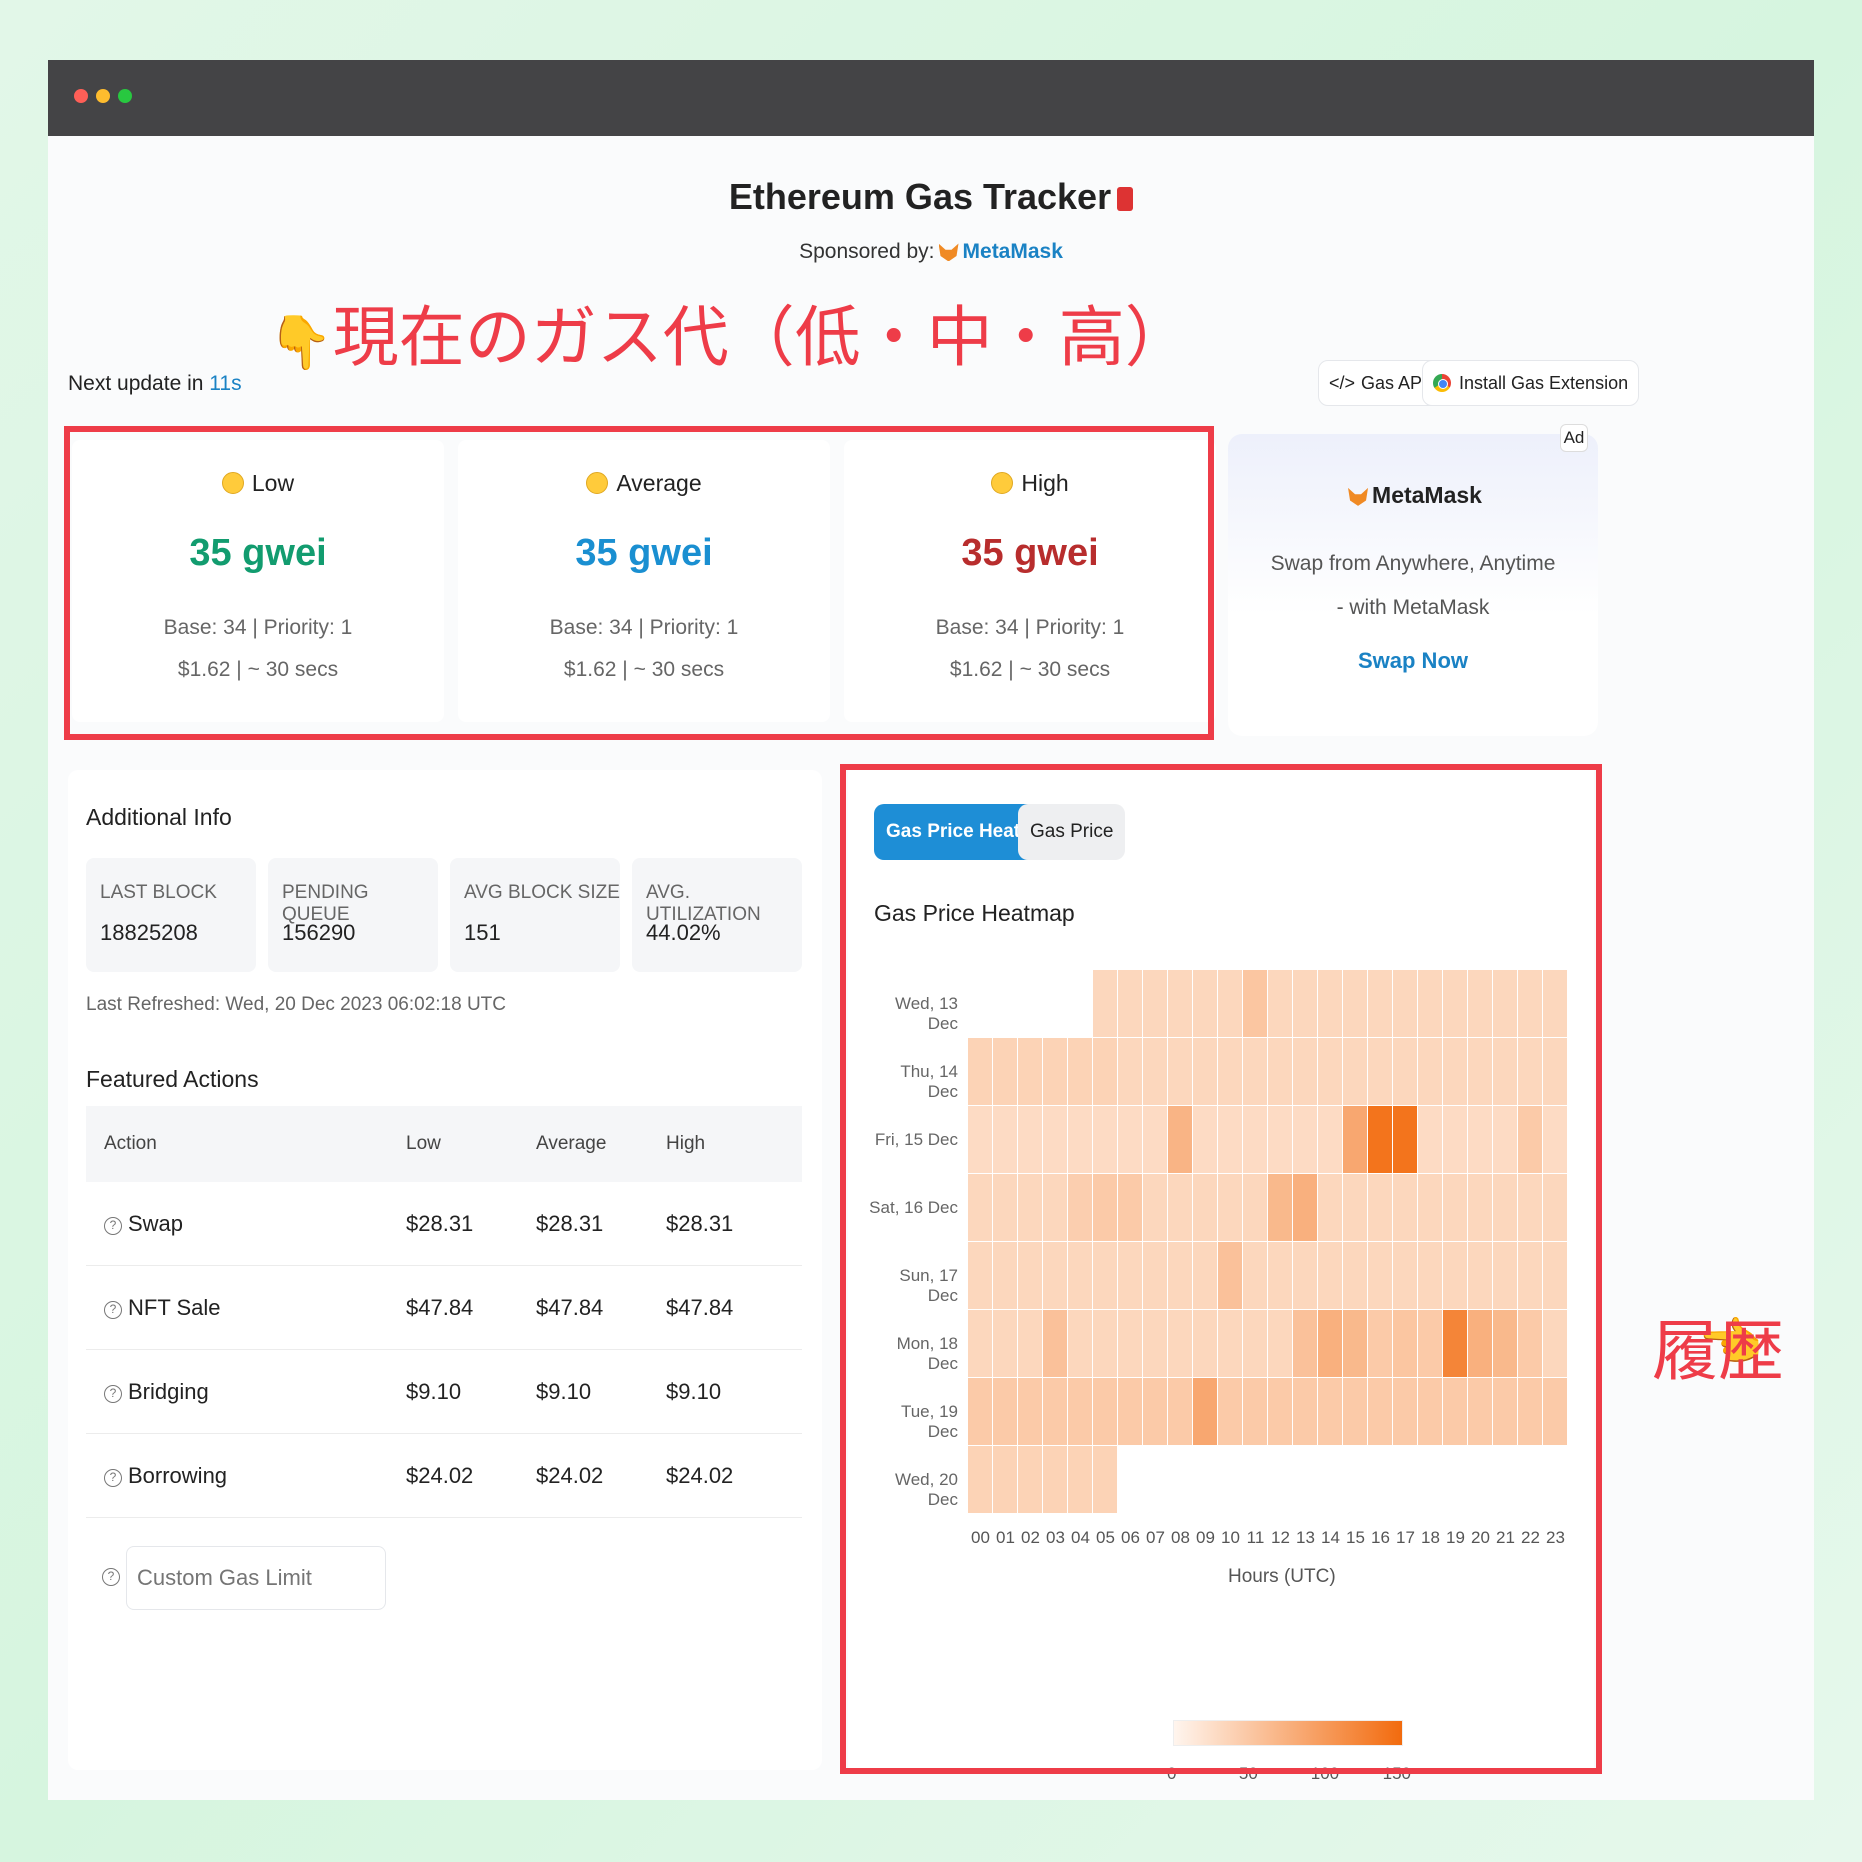 The height and width of the screenshot is (1862, 1862). What do you see at coordinates (694, 1391) in the screenshot?
I see `action-high: $9.10` at bounding box center [694, 1391].